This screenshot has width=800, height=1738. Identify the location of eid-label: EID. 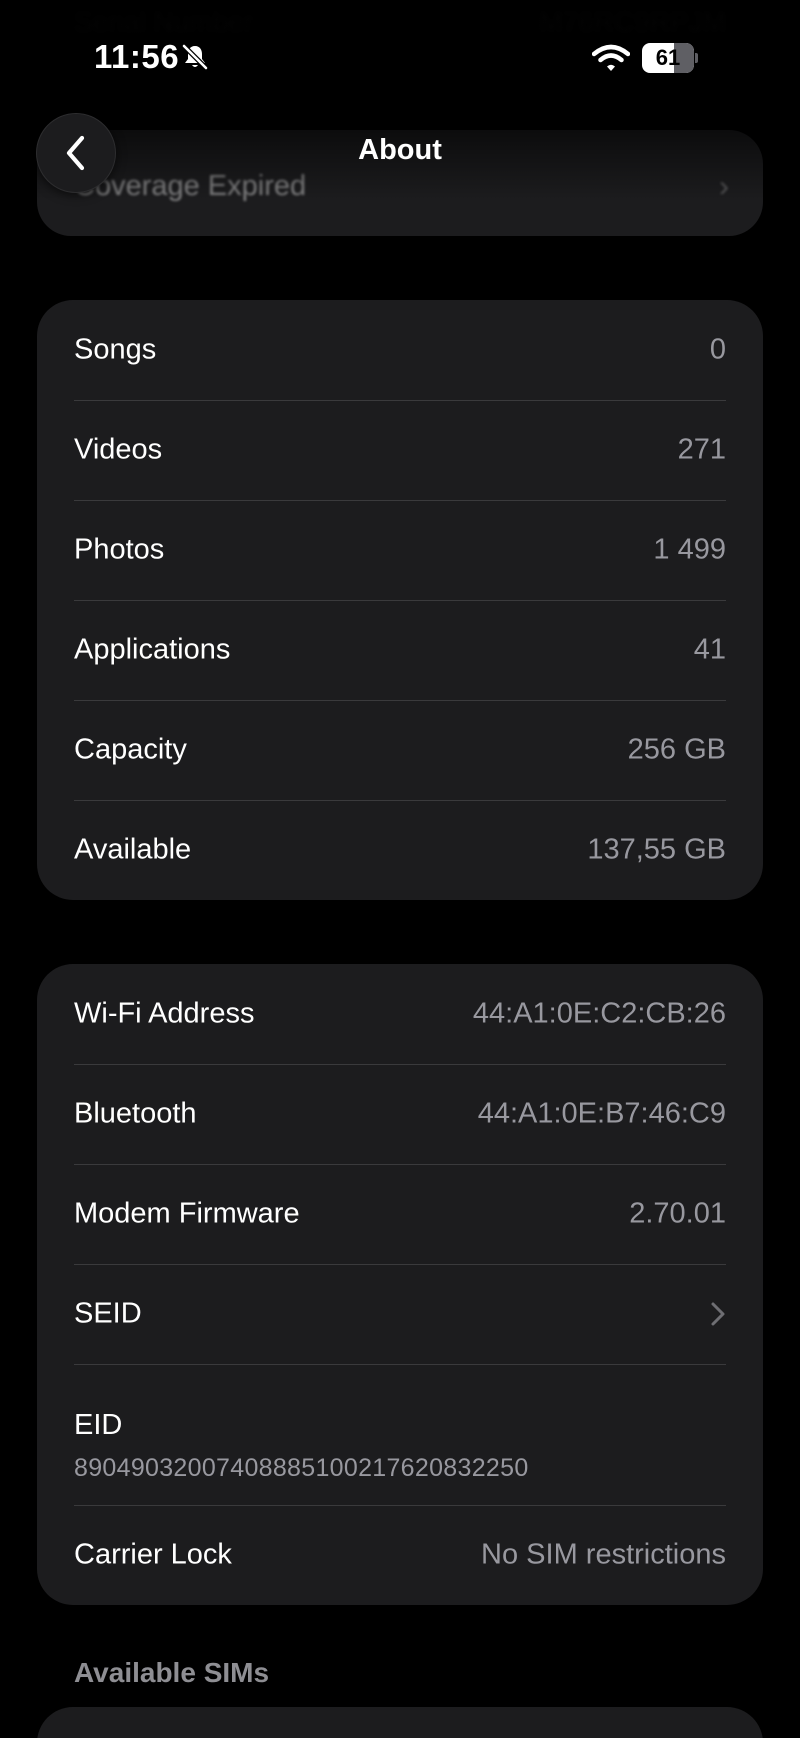
(98, 1425).